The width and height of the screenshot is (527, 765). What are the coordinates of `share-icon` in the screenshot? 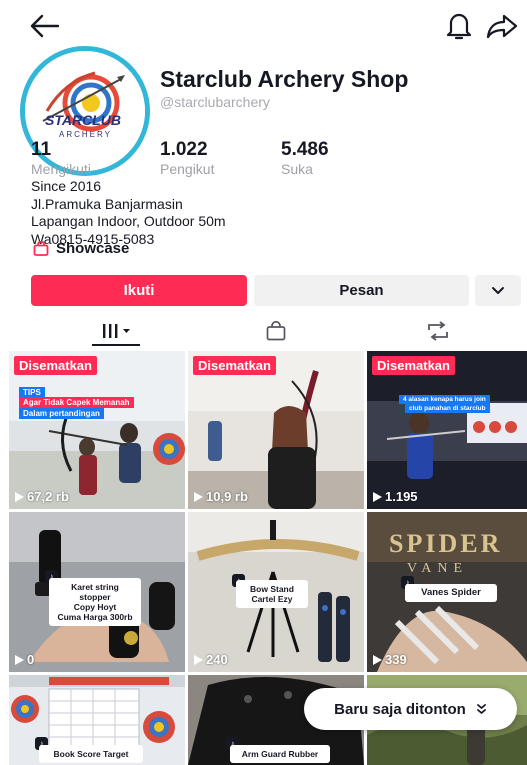 It's located at (502, 26).